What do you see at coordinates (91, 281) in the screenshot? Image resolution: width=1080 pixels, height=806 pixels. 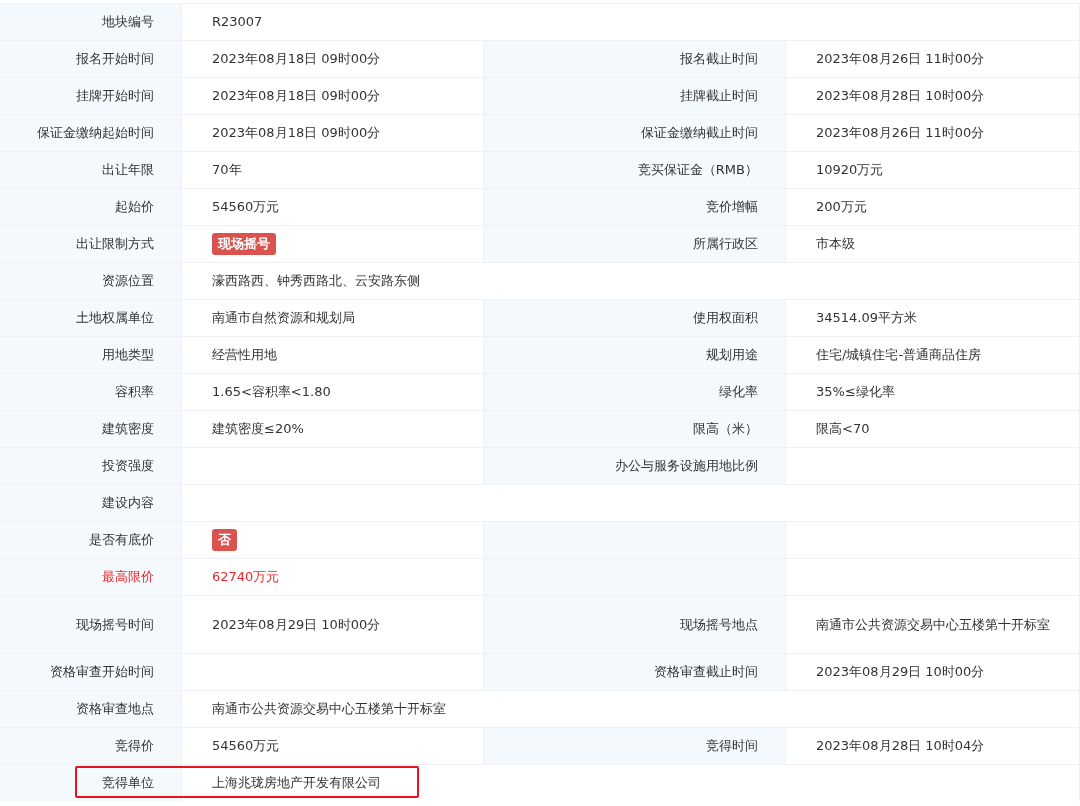 I see `label-cell: 资源位置` at bounding box center [91, 281].